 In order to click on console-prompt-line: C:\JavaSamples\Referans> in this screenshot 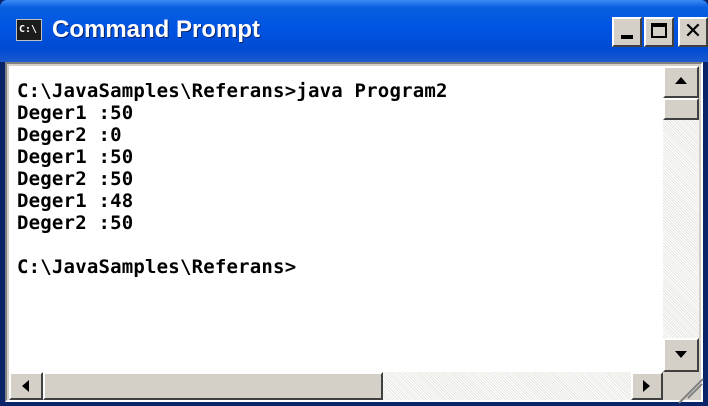, I will do `click(157, 267)`.